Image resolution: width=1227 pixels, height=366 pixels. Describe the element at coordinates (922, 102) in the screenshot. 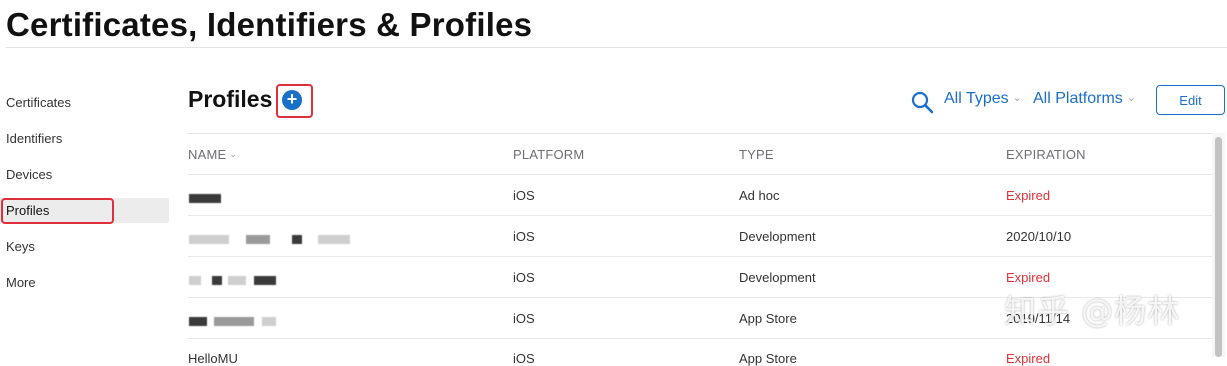

I see `search-icon` at that location.